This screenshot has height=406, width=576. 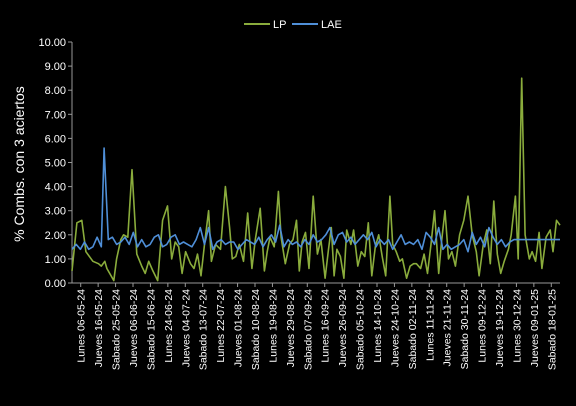 What do you see at coordinates (55, 260) in the screenshot?
I see `y-tick-label: 1.00` at bounding box center [55, 260].